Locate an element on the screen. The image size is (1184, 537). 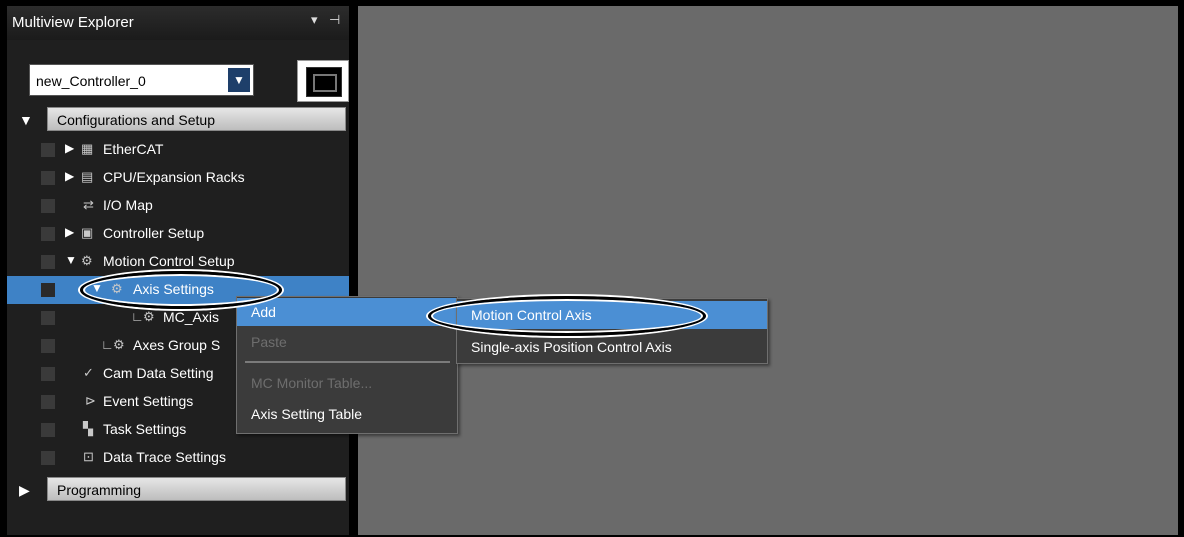
collapse-icon: ▼ is located at coordinates (71, 260).